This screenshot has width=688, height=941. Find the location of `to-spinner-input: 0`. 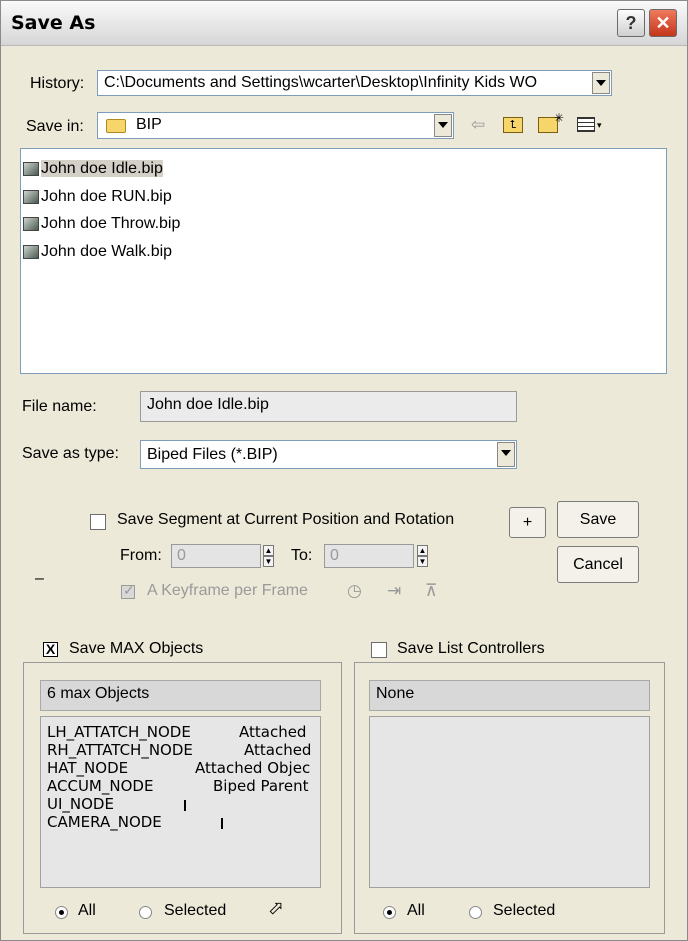

to-spinner-input: 0 is located at coordinates (369, 556).